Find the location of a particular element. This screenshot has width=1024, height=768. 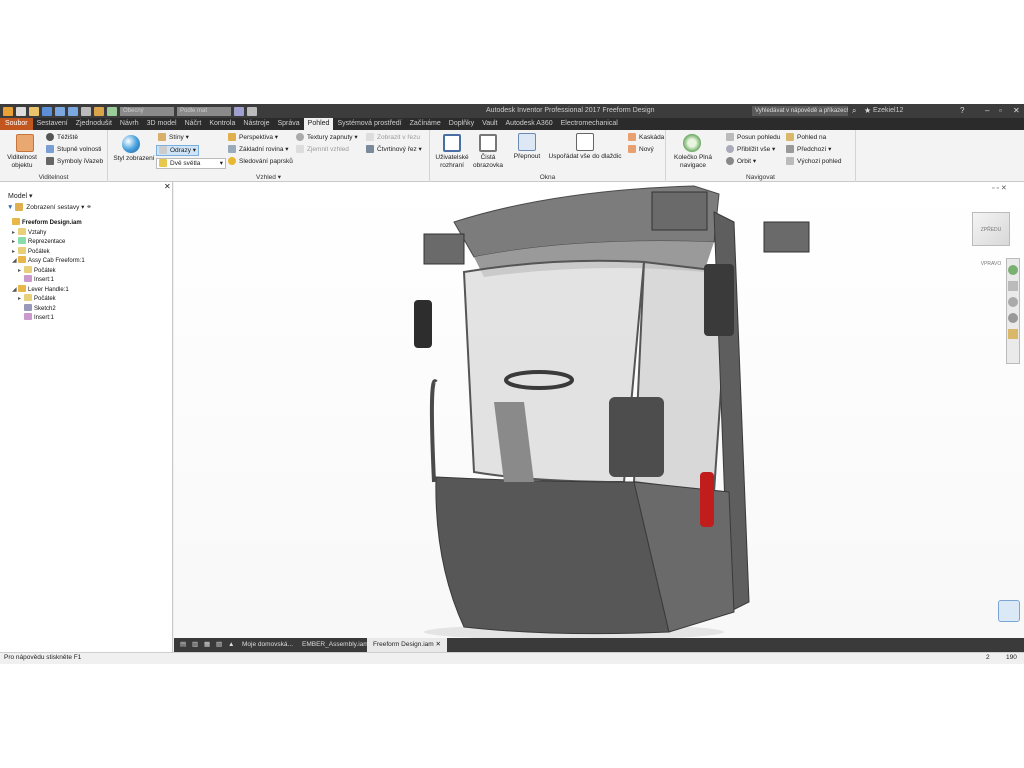

viewport-top-icons: ▫ ▫ ✕ is located at coordinates (999, 188).